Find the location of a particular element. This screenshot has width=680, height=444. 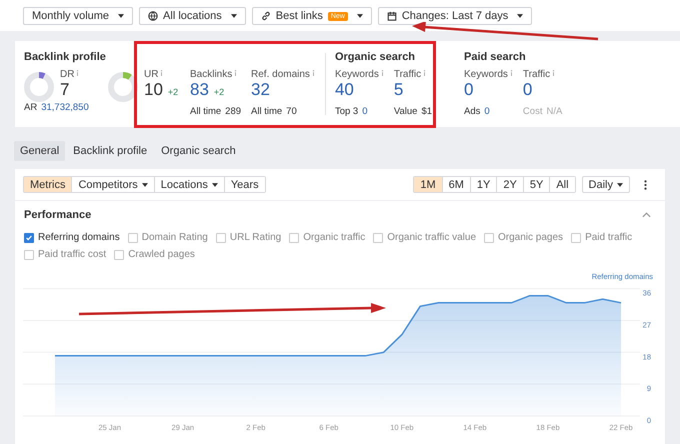

metric-value: 32 is located at coordinates (260, 90).